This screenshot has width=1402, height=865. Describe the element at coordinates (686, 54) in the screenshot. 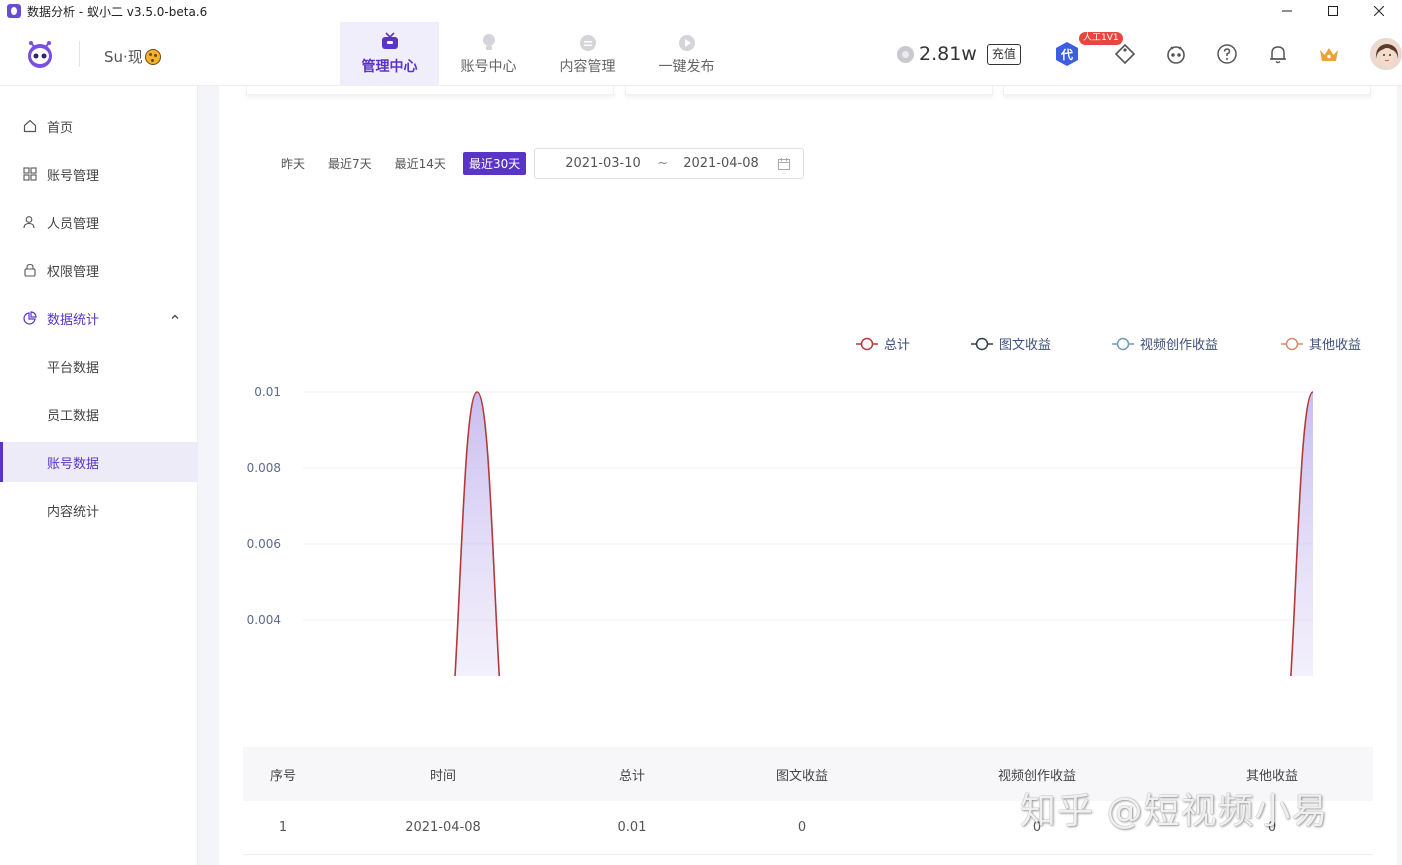

I see `tab-one-click-publish: 一键发布` at that location.